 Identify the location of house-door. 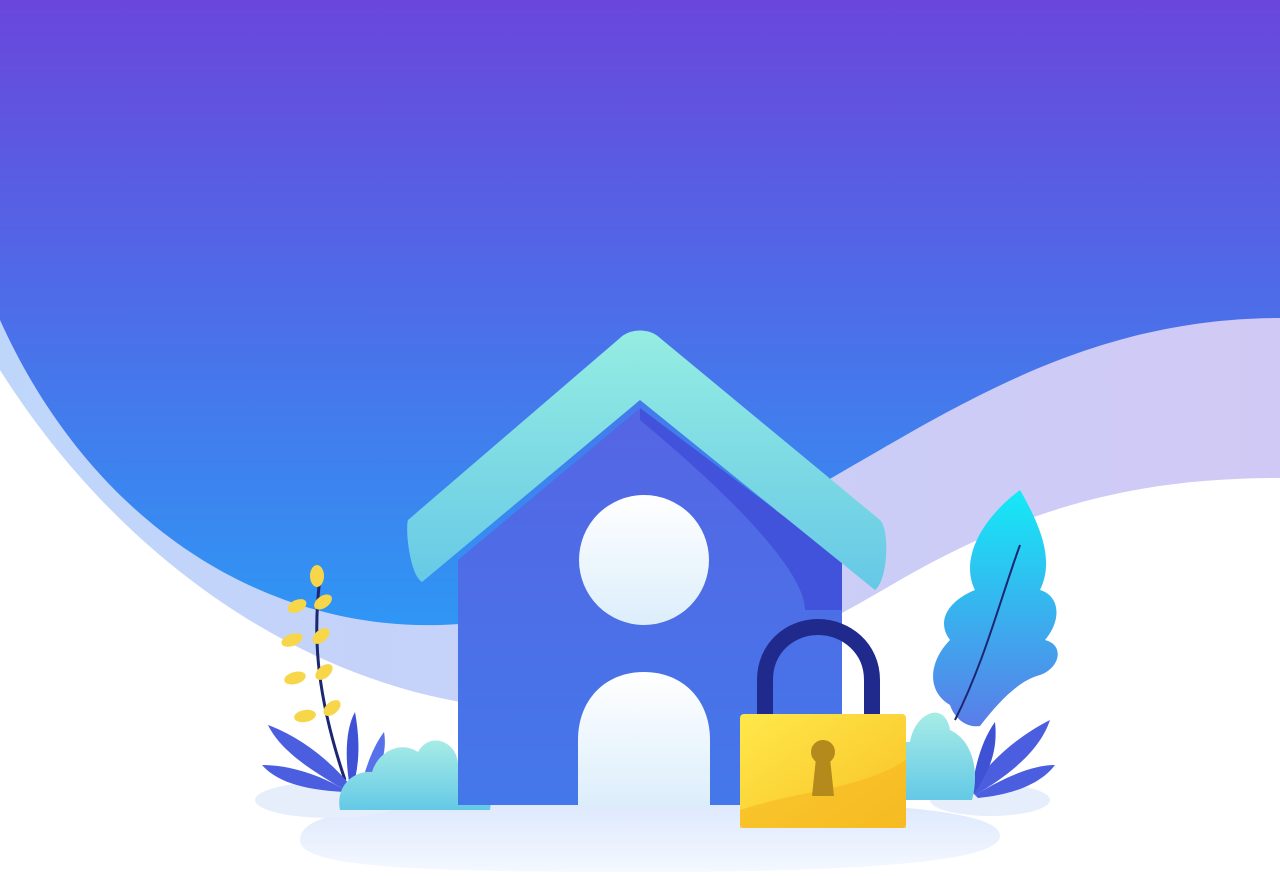
(644, 738).